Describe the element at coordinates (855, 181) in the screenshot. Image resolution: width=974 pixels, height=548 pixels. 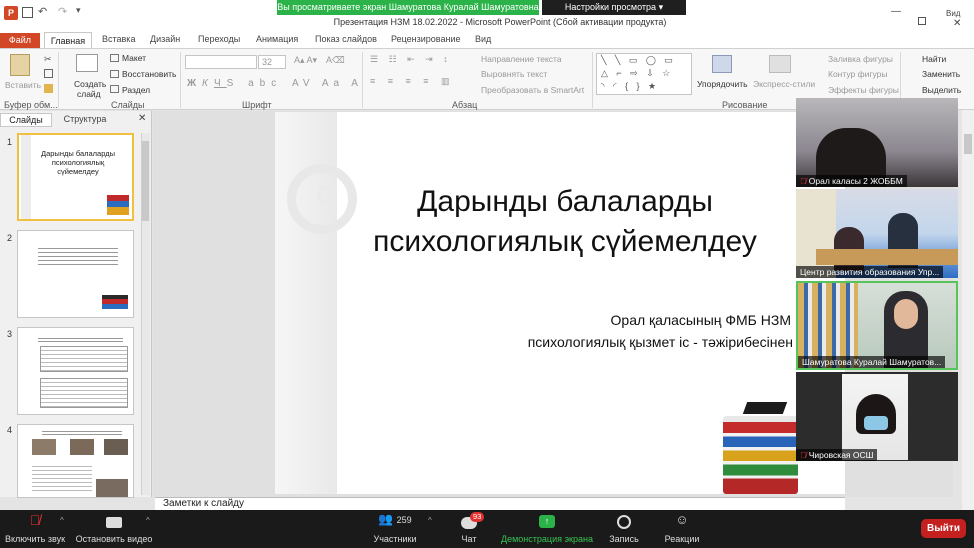
I see `participant-name-label: Орал каласы 2 ЖОББМ` at that location.